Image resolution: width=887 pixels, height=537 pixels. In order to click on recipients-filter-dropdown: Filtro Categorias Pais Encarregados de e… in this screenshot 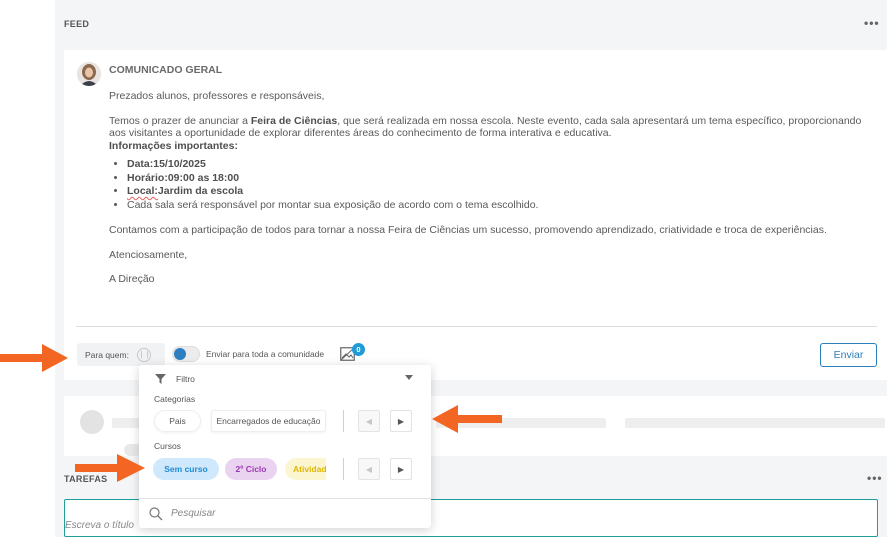, I will do `click(285, 446)`.